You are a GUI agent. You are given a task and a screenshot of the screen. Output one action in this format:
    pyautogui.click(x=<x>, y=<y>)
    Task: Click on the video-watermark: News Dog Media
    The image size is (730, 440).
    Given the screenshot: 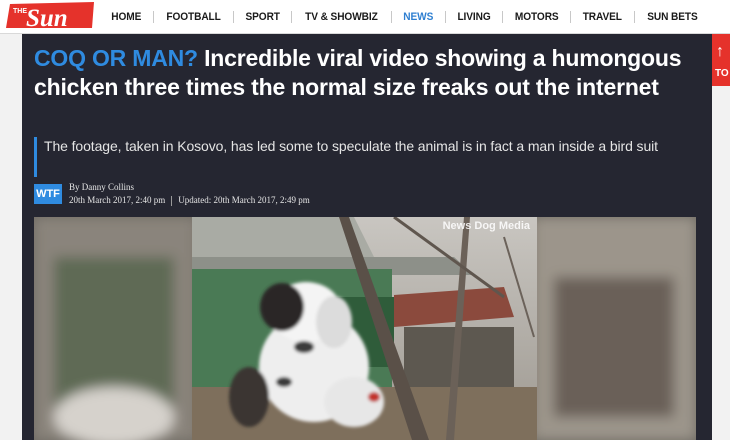 What is the action you would take?
    pyautogui.click(x=486, y=226)
    